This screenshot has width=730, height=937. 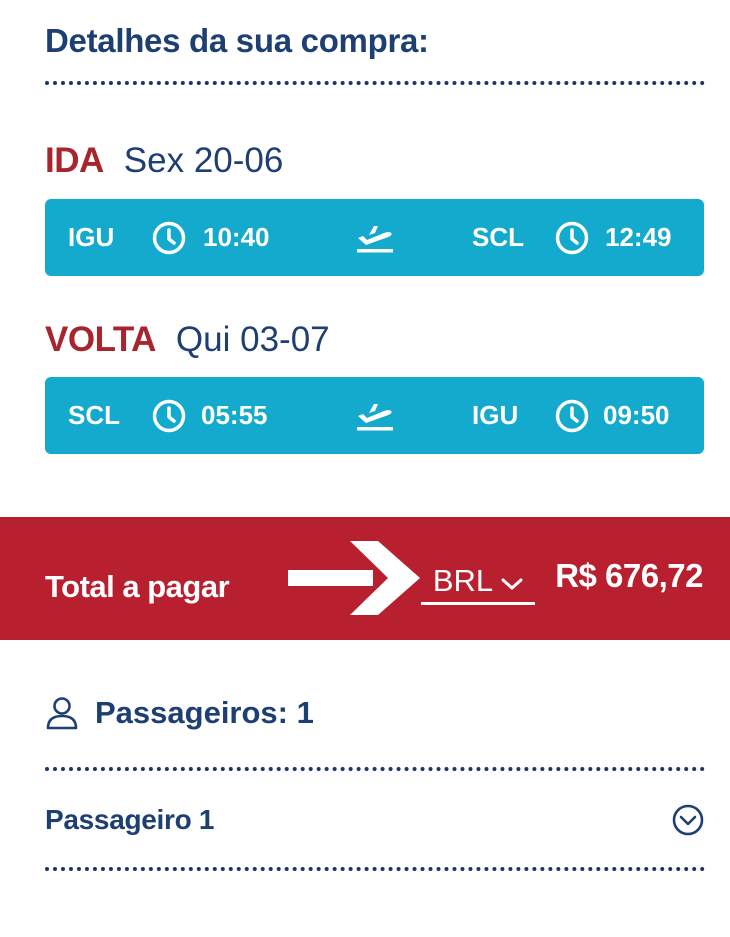 I want to click on return-origin: SCL, so click(x=94, y=415).